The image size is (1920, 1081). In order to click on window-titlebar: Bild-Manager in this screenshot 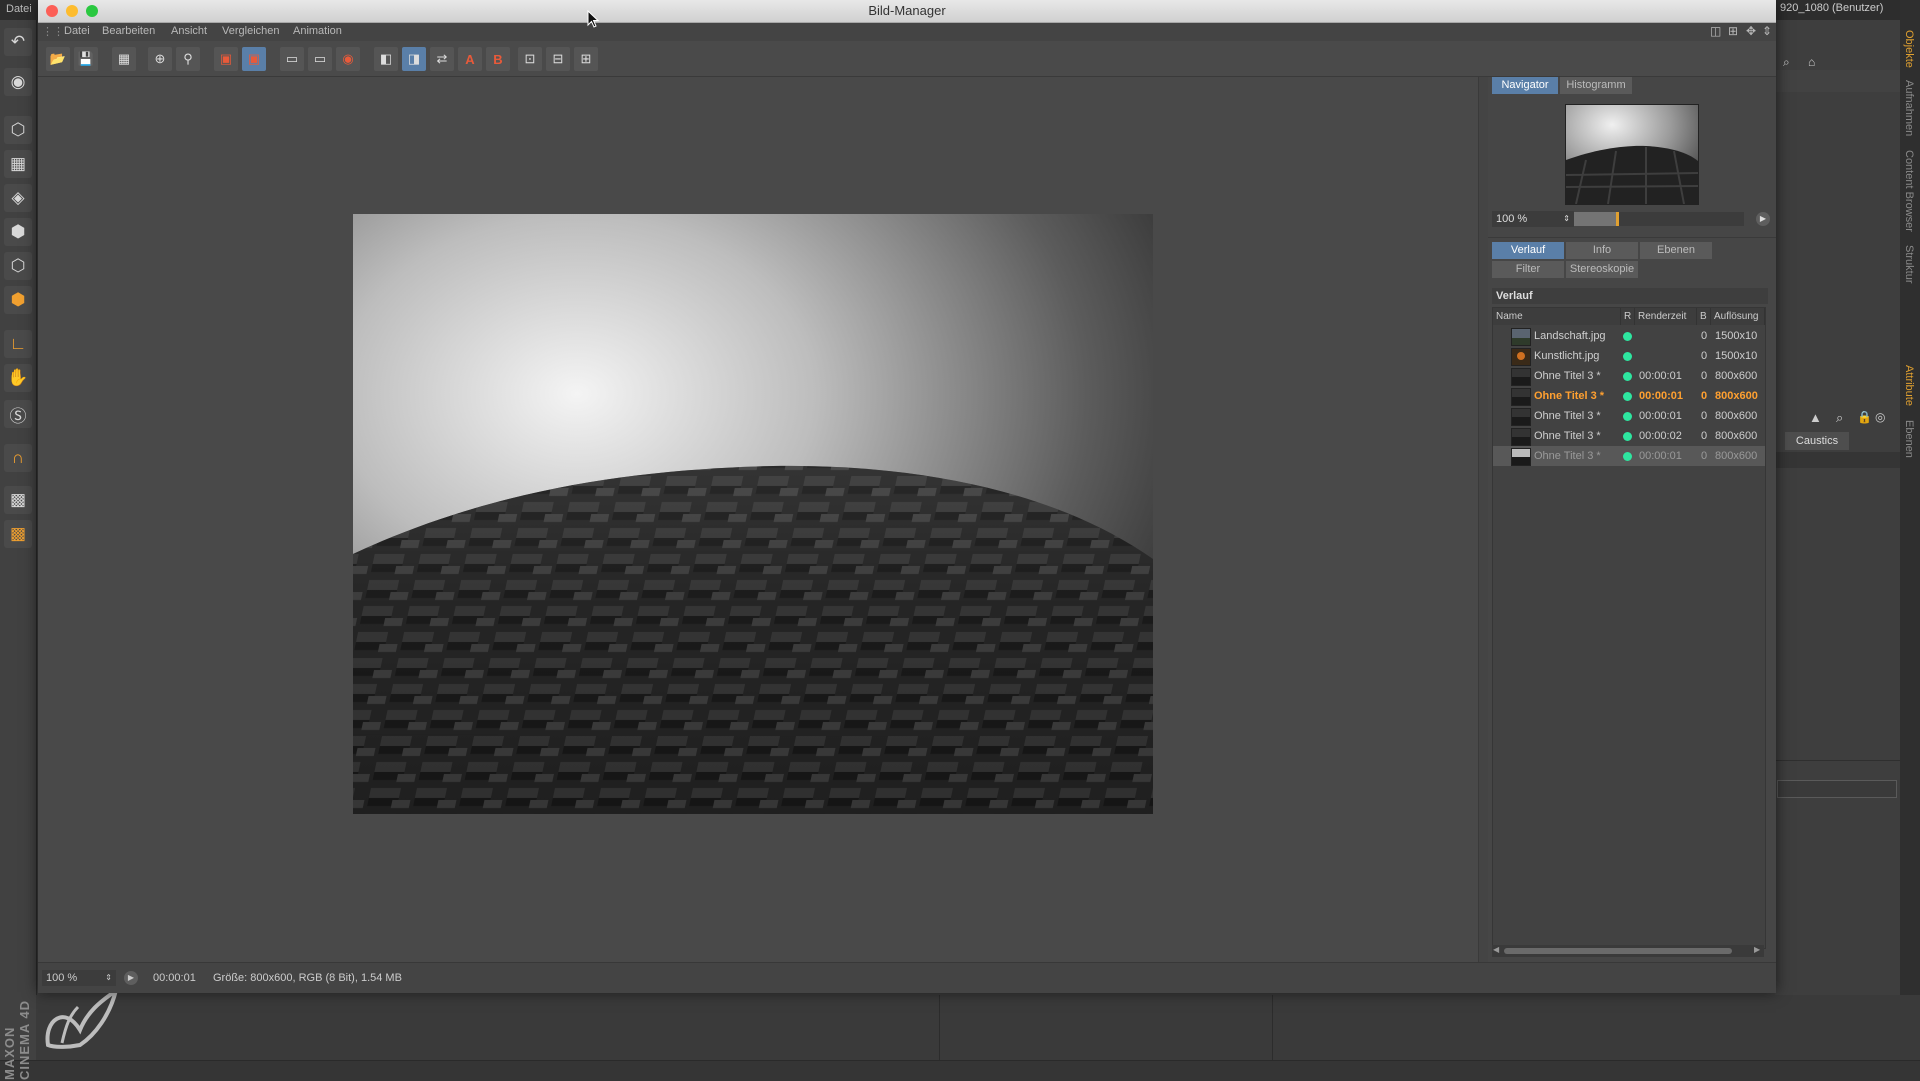, I will do `click(907, 11)`.